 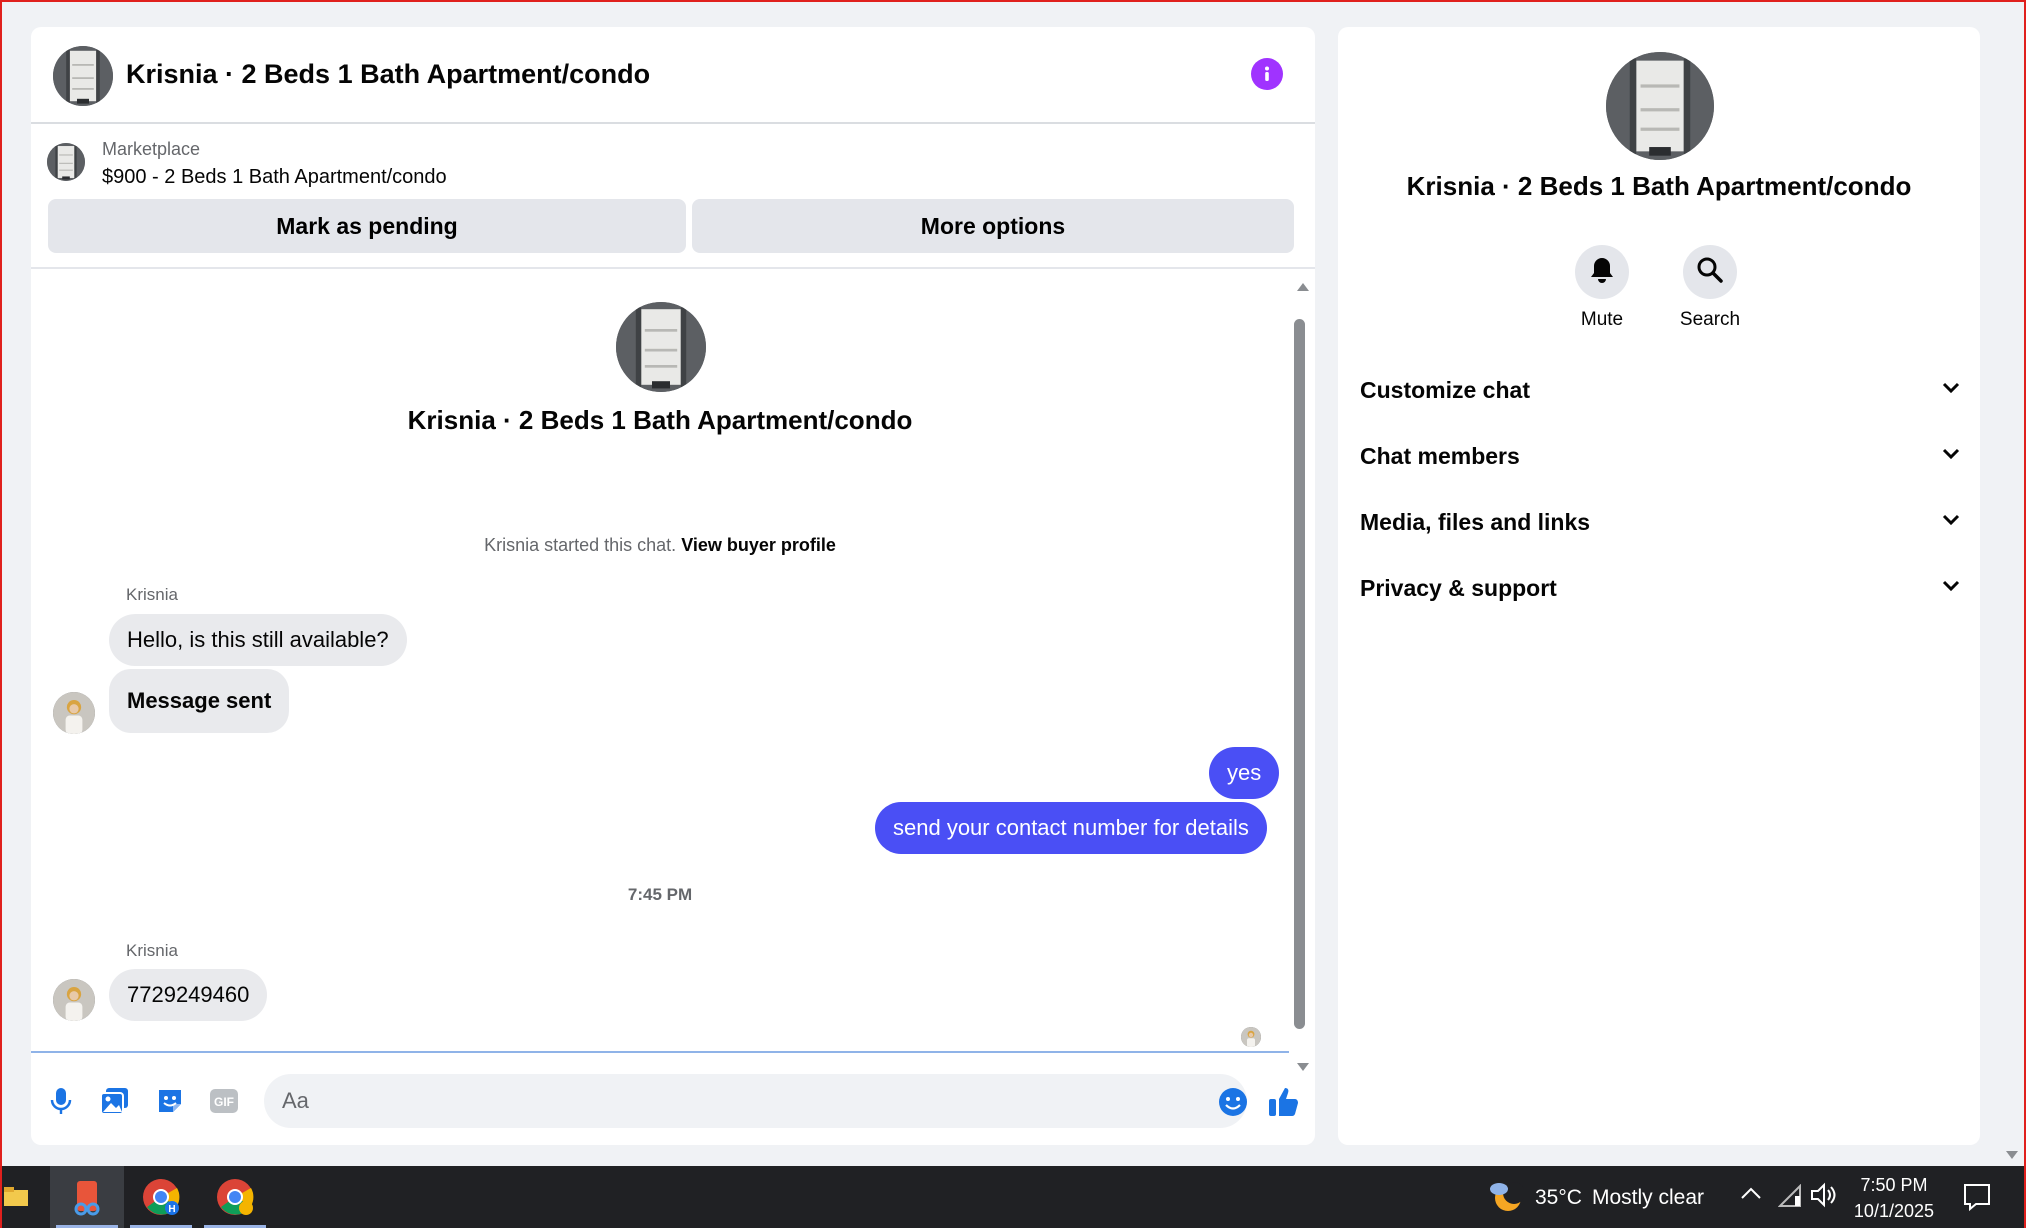 What do you see at coordinates (199, 701) in the screenshot?
I see `message-bubble-incoming: Message sent` at bounding box center [199, 701].